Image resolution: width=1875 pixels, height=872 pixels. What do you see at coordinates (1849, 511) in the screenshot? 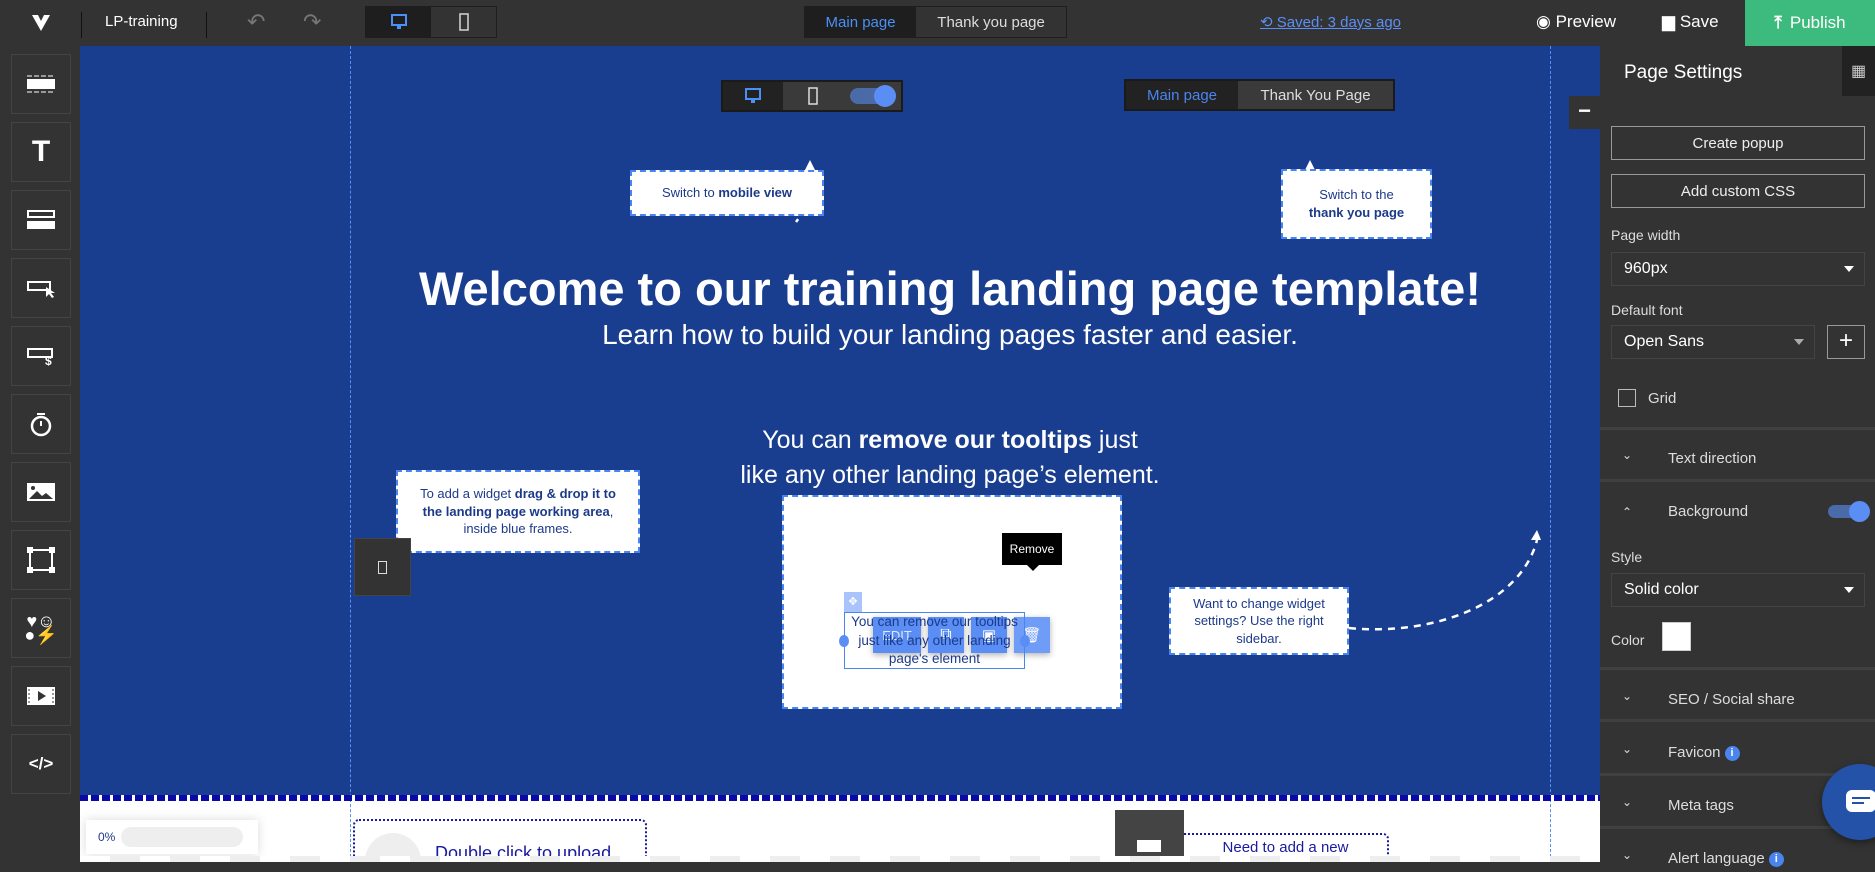
I see `background-toggle` at bounding box center [1849, 511].